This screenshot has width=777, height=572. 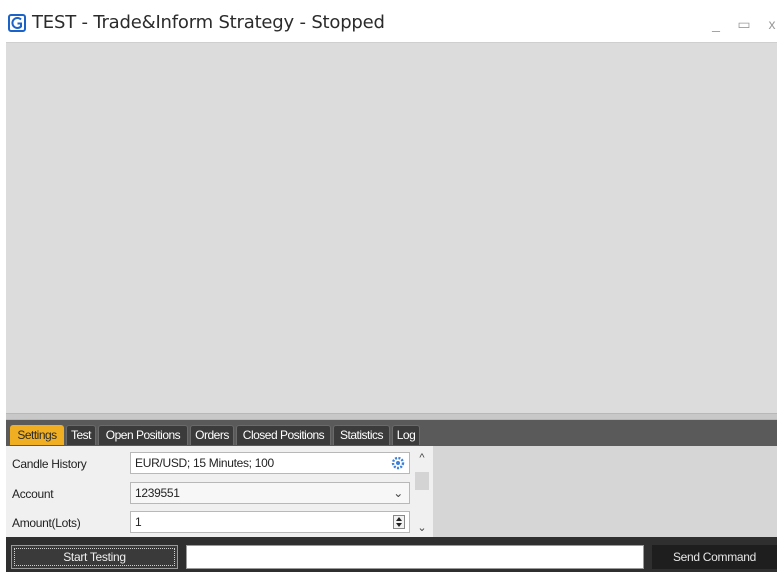 What do you see at coordinates (270, 493) in the screenshot?
I see `account-select: 1239551 ⌄` at bounding box center [270, 493].